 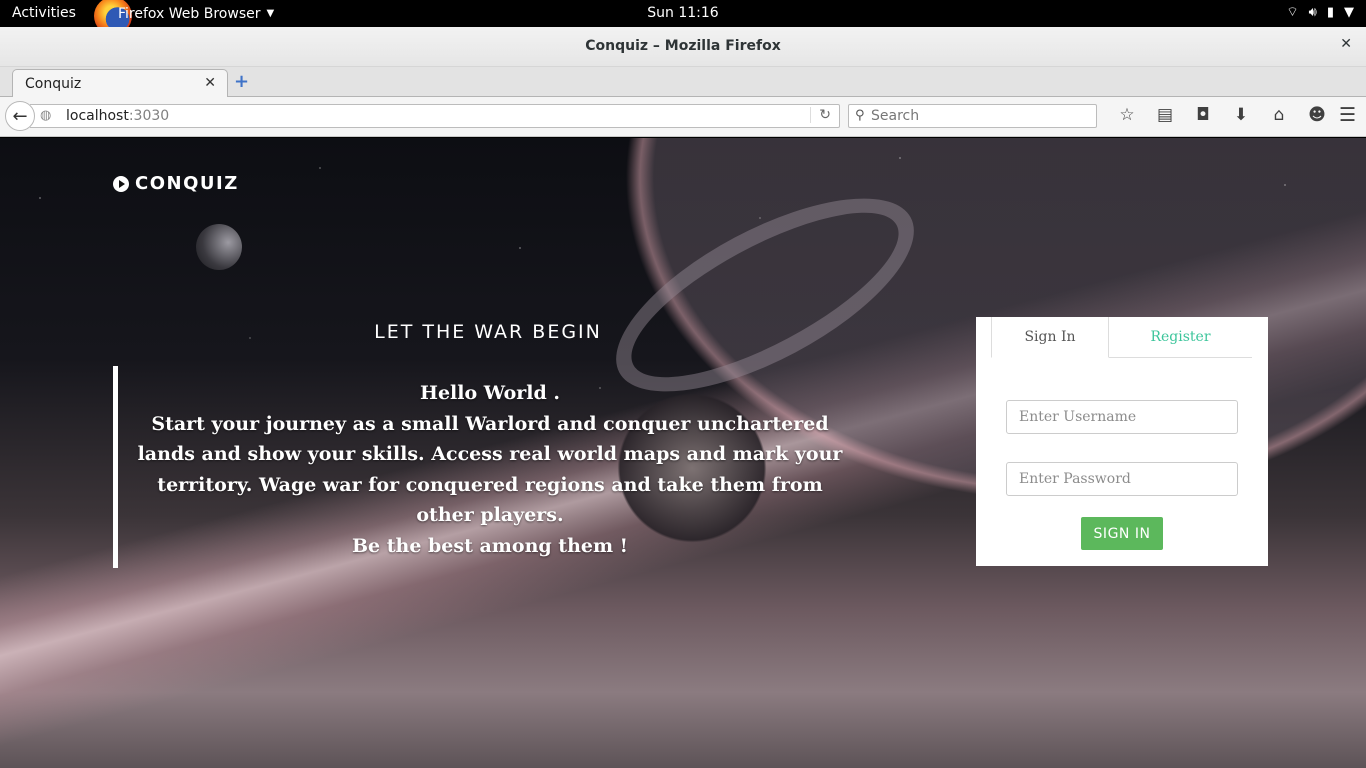 I want to click on hamburger-menu-icon: ☰, so click(x=1347, y=115).